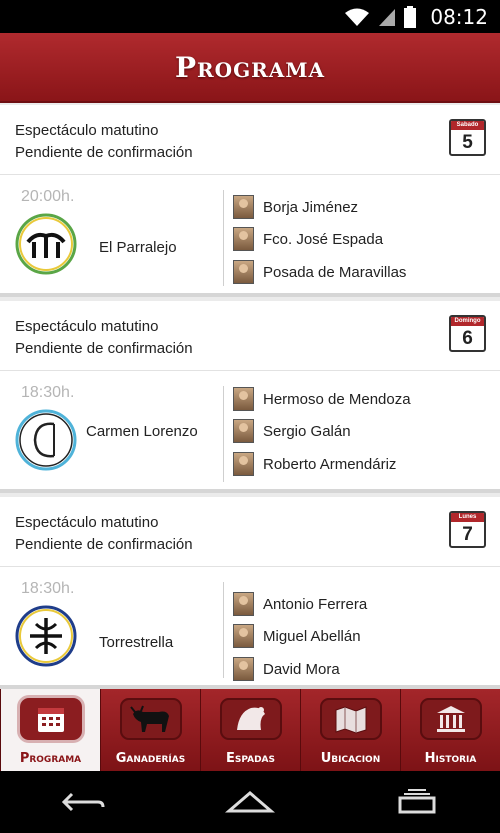 Image resolution: width=500 pixels, height=833 pixels. Describe the element at coordinates (350, 758) in the screenshot. I see `tab-label: Ubicacion` at that location.